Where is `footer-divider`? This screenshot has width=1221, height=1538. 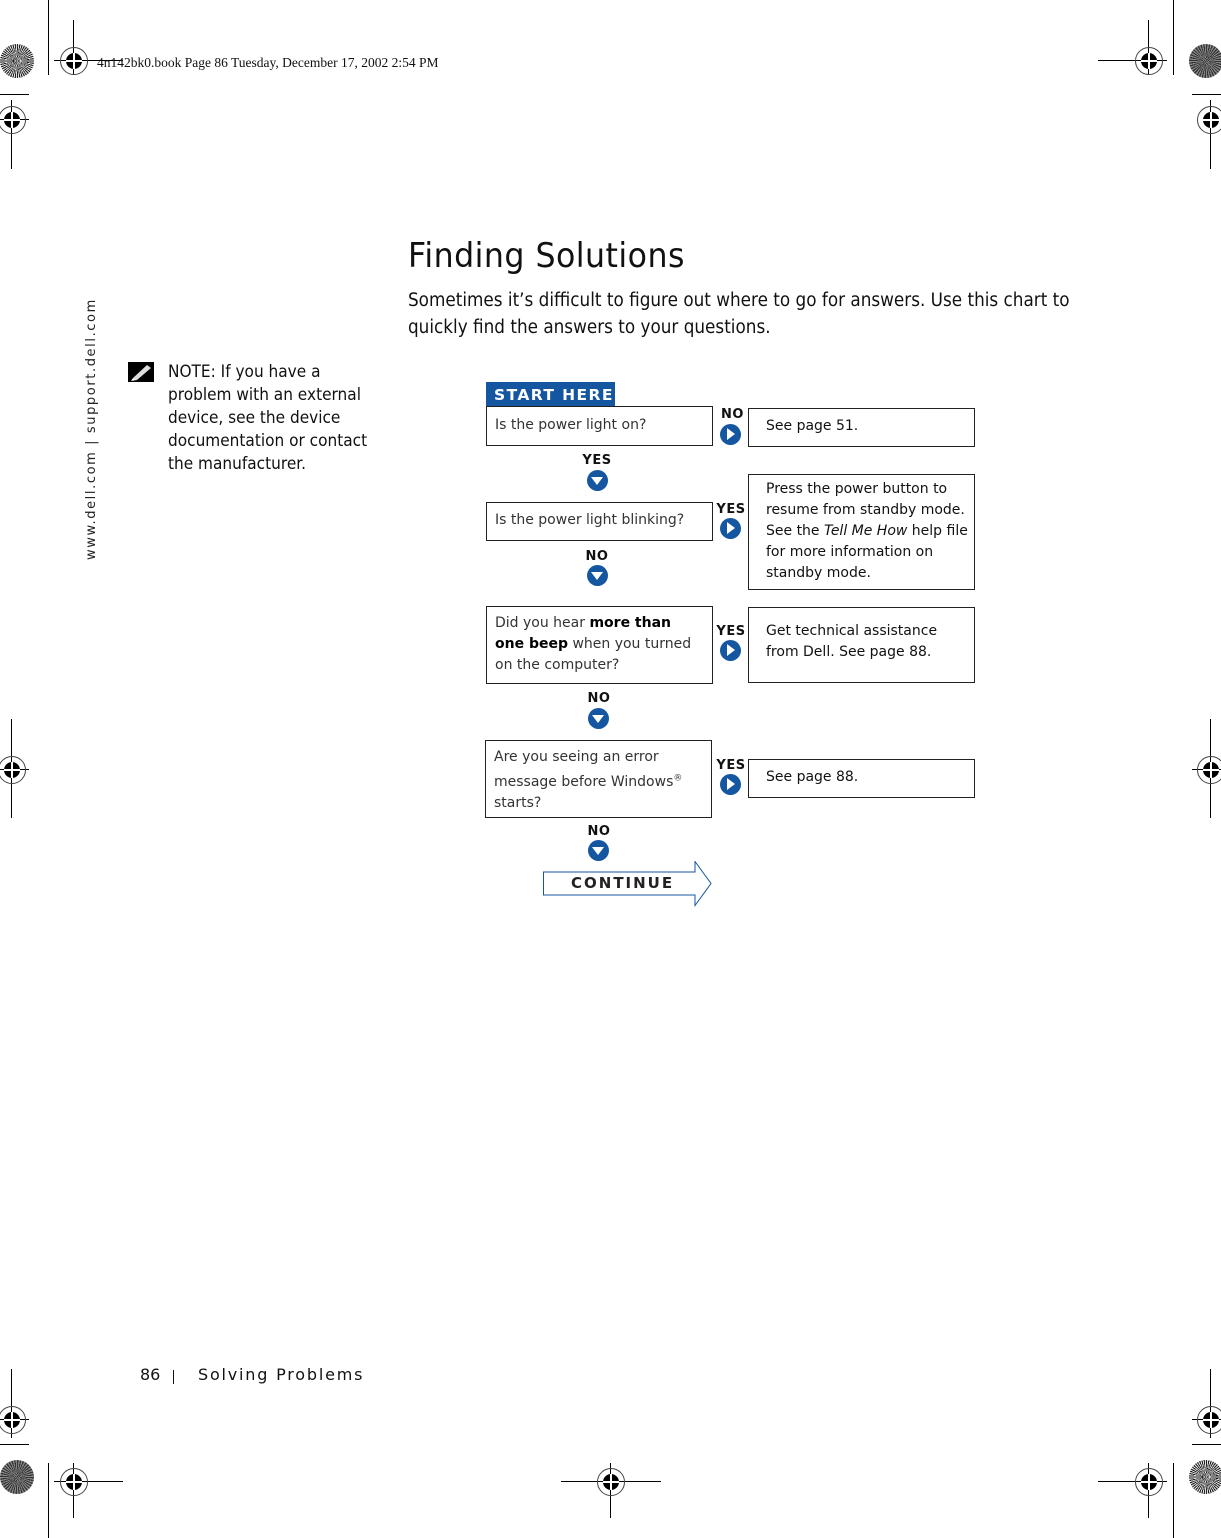 footer-divider is located at coordinates (173, 1377).